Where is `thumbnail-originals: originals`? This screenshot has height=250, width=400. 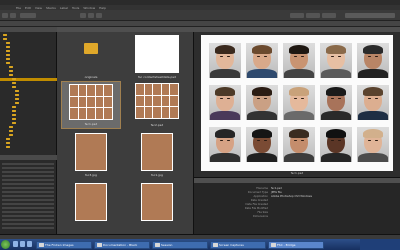 thumbnail-originals: originals is located at coordinates (91, 57).